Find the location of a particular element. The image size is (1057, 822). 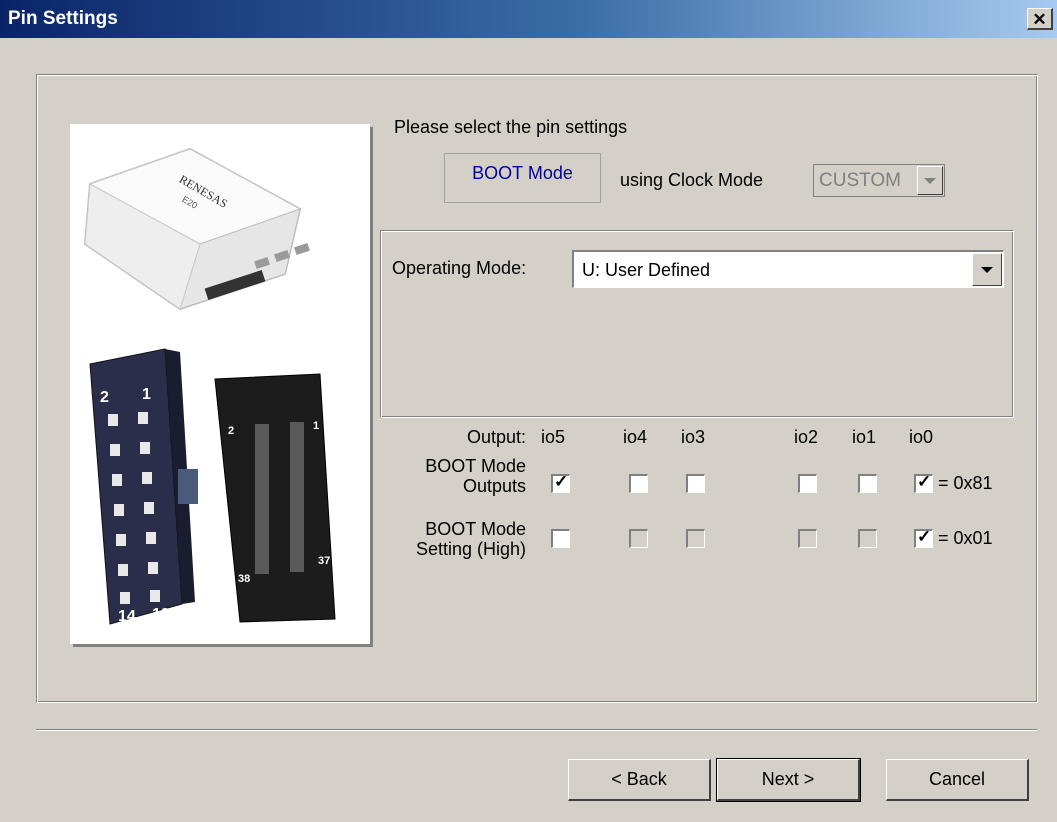

boot-setting-io5-checkbox is located at coordinates (560, 538).